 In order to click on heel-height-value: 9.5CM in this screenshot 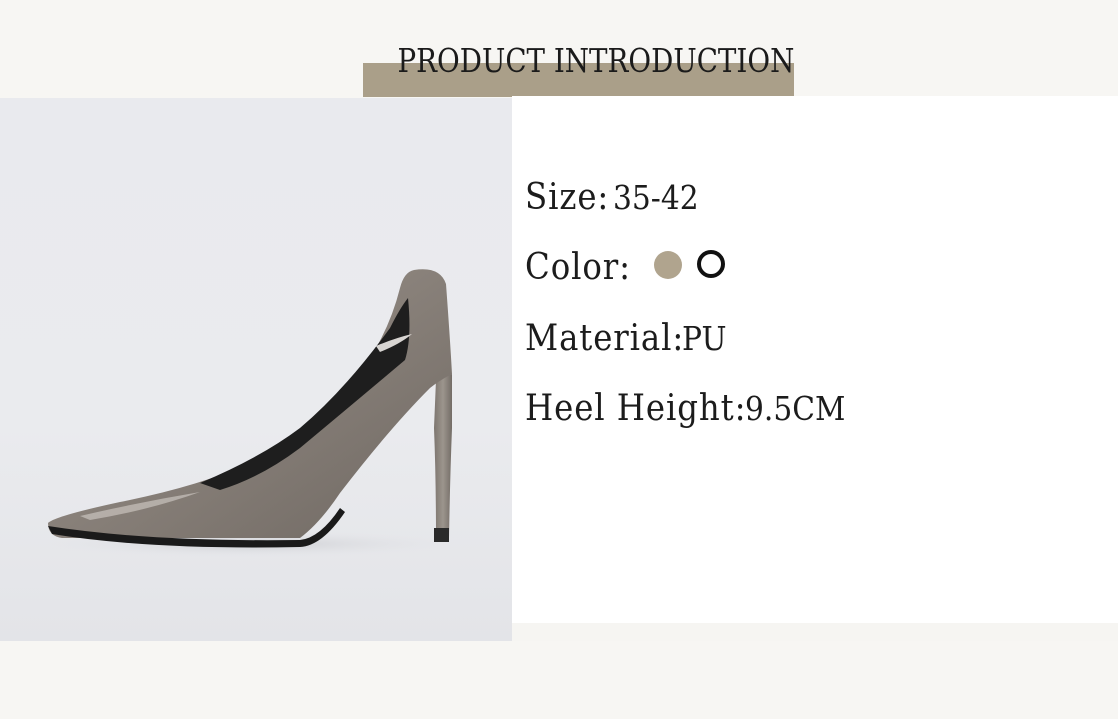, I will do `click(795, 408)`.